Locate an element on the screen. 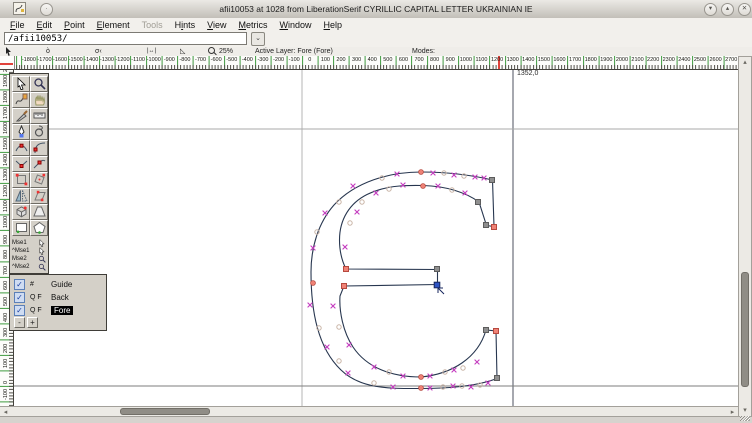 The width and height of the screenshot is (752, 423). mouse-binding-mse1: Mse1 is located at coordinates (29, 243).